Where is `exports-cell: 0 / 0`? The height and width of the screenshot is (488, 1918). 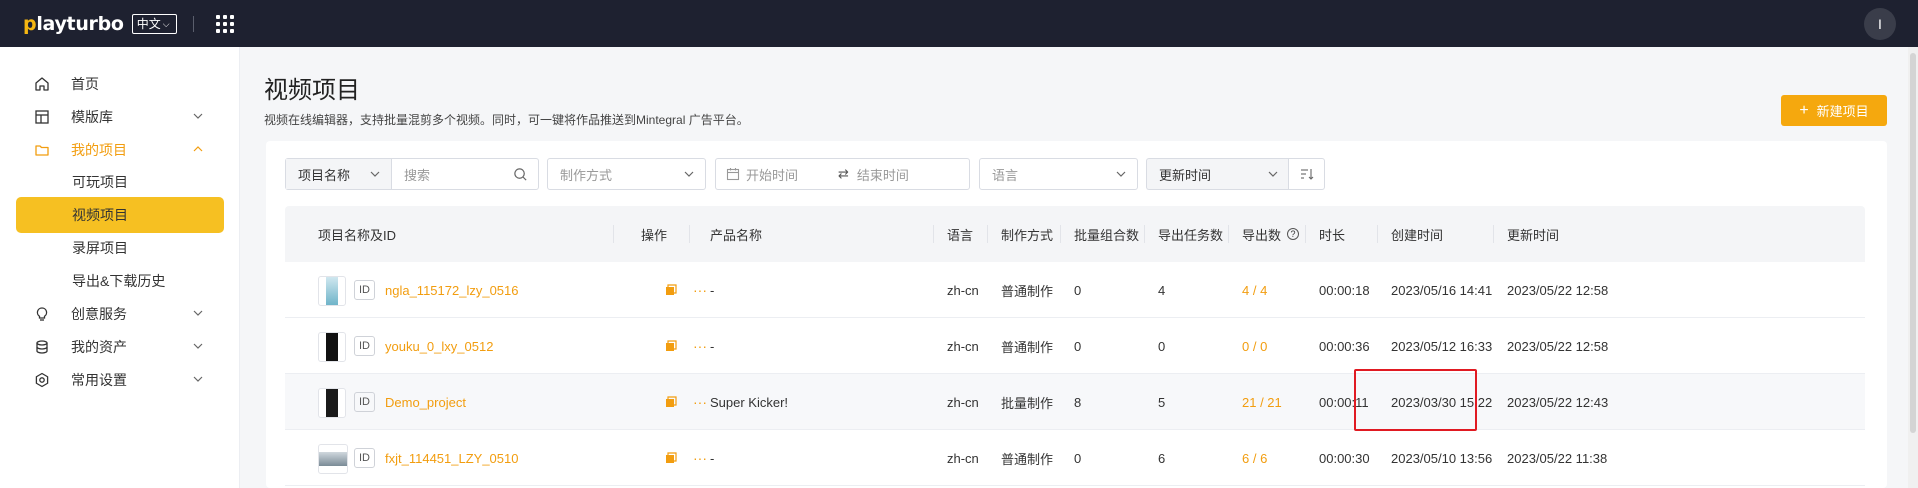
exports-cell: 0 / 0 is located at coordinates (1254, 346).